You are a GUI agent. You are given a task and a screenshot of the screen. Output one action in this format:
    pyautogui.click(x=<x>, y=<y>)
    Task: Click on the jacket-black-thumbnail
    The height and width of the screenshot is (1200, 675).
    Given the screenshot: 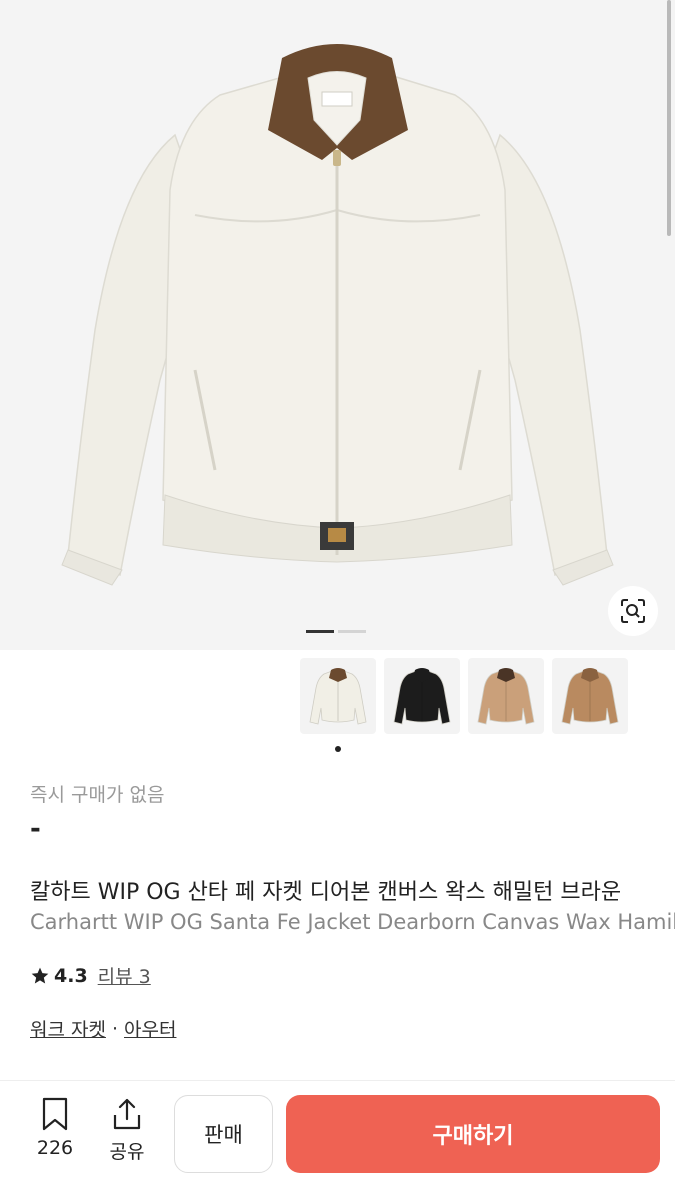 What is the action you would take?
    pyautogui.click(x=422, y=696)
    